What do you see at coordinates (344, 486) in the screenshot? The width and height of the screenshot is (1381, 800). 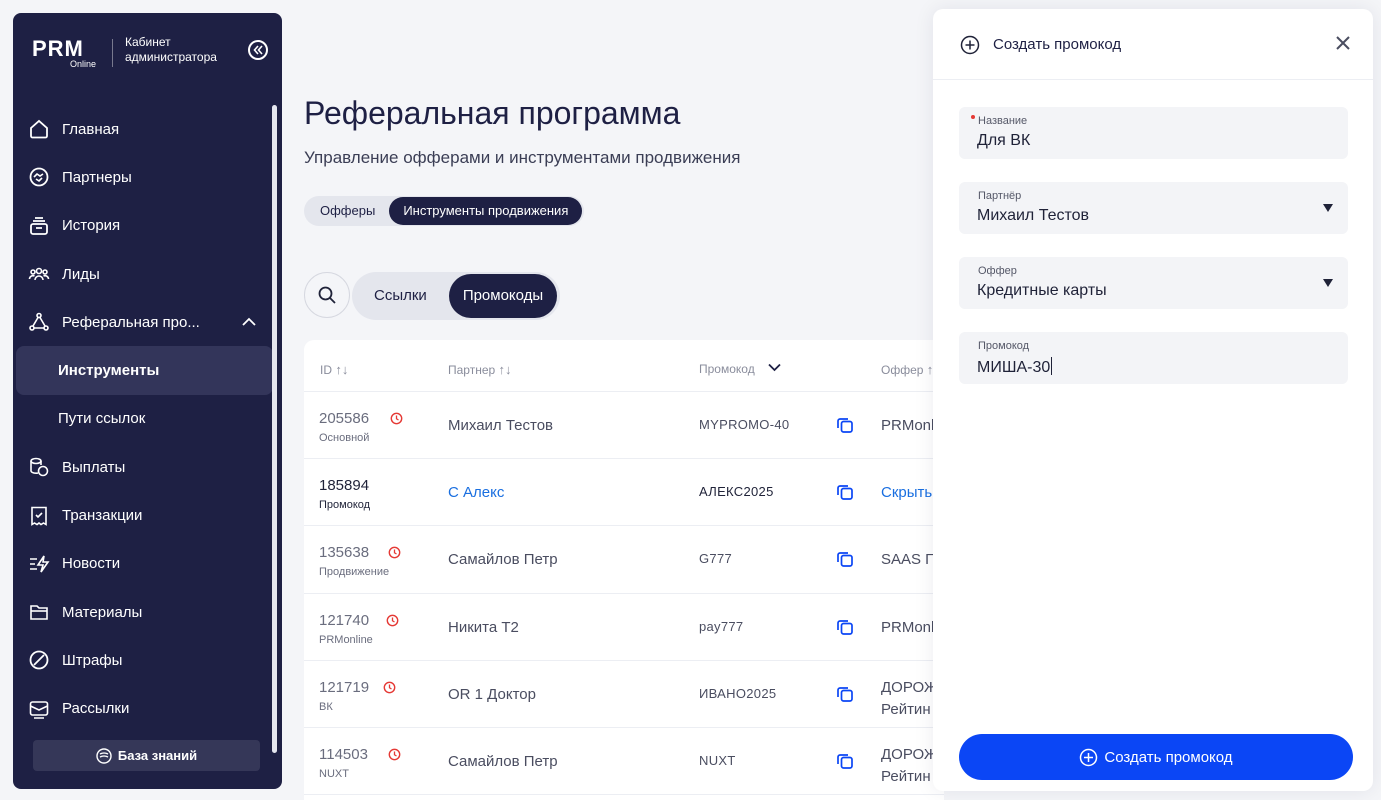 I see `row-id: 185894` at bounding box center [344, 486].